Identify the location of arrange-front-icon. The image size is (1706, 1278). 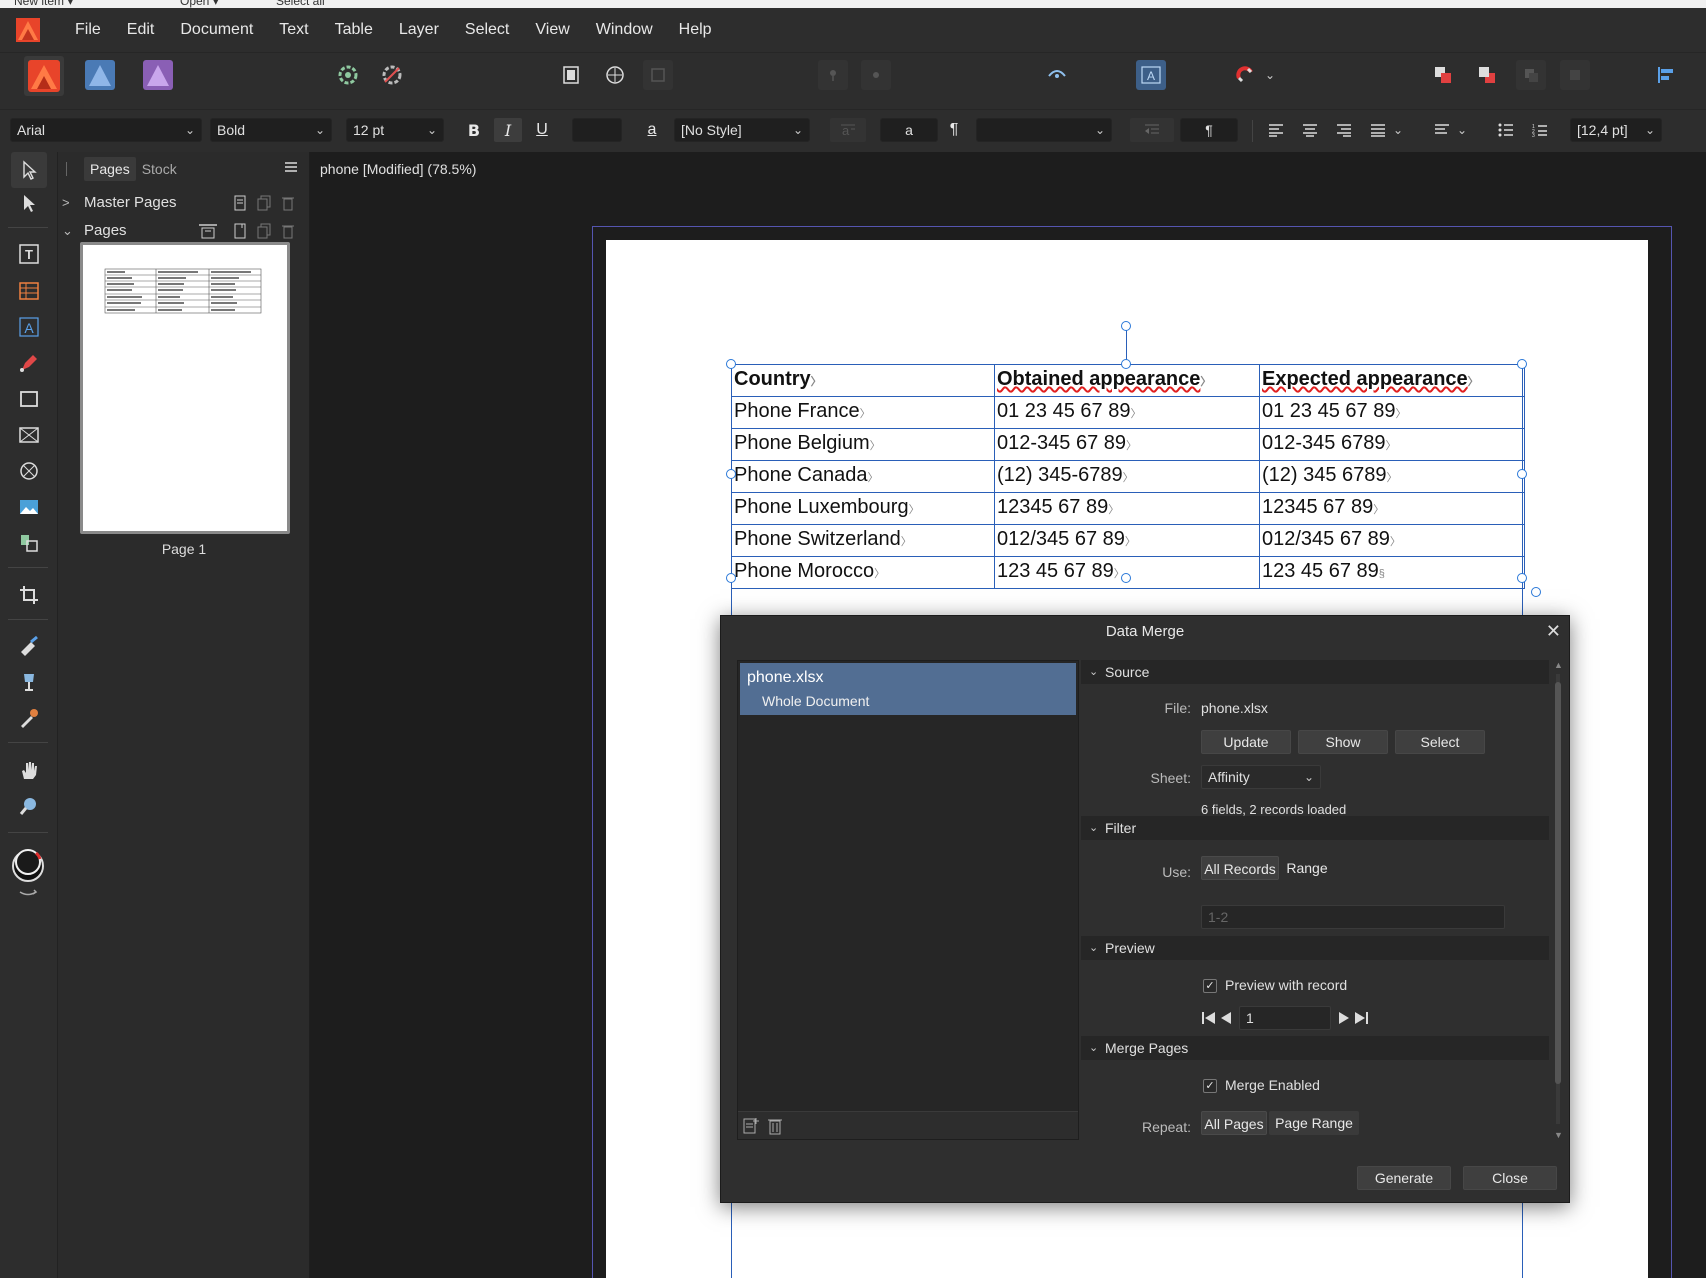
(1443, 75).